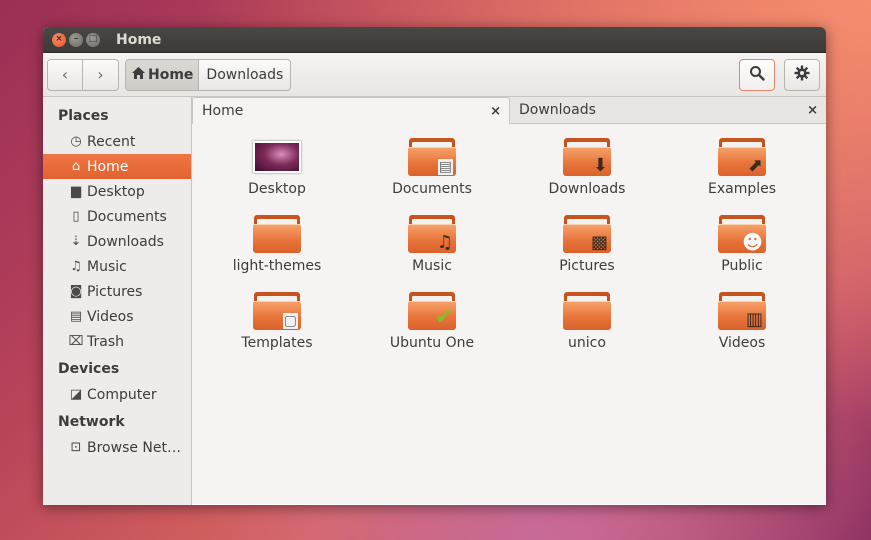 The height and width of the screenshot is (540, 871). Describe the element at coordinates (138, 74) in the screenshot. I see `home-icon` at that location.